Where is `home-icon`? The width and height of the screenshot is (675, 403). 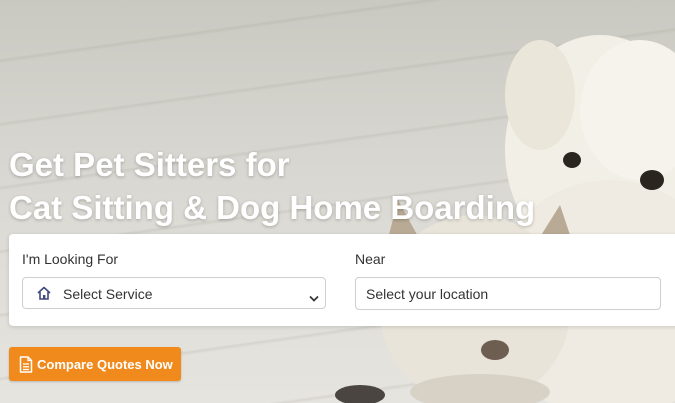
home-icon is located at coordinates (44, 295).